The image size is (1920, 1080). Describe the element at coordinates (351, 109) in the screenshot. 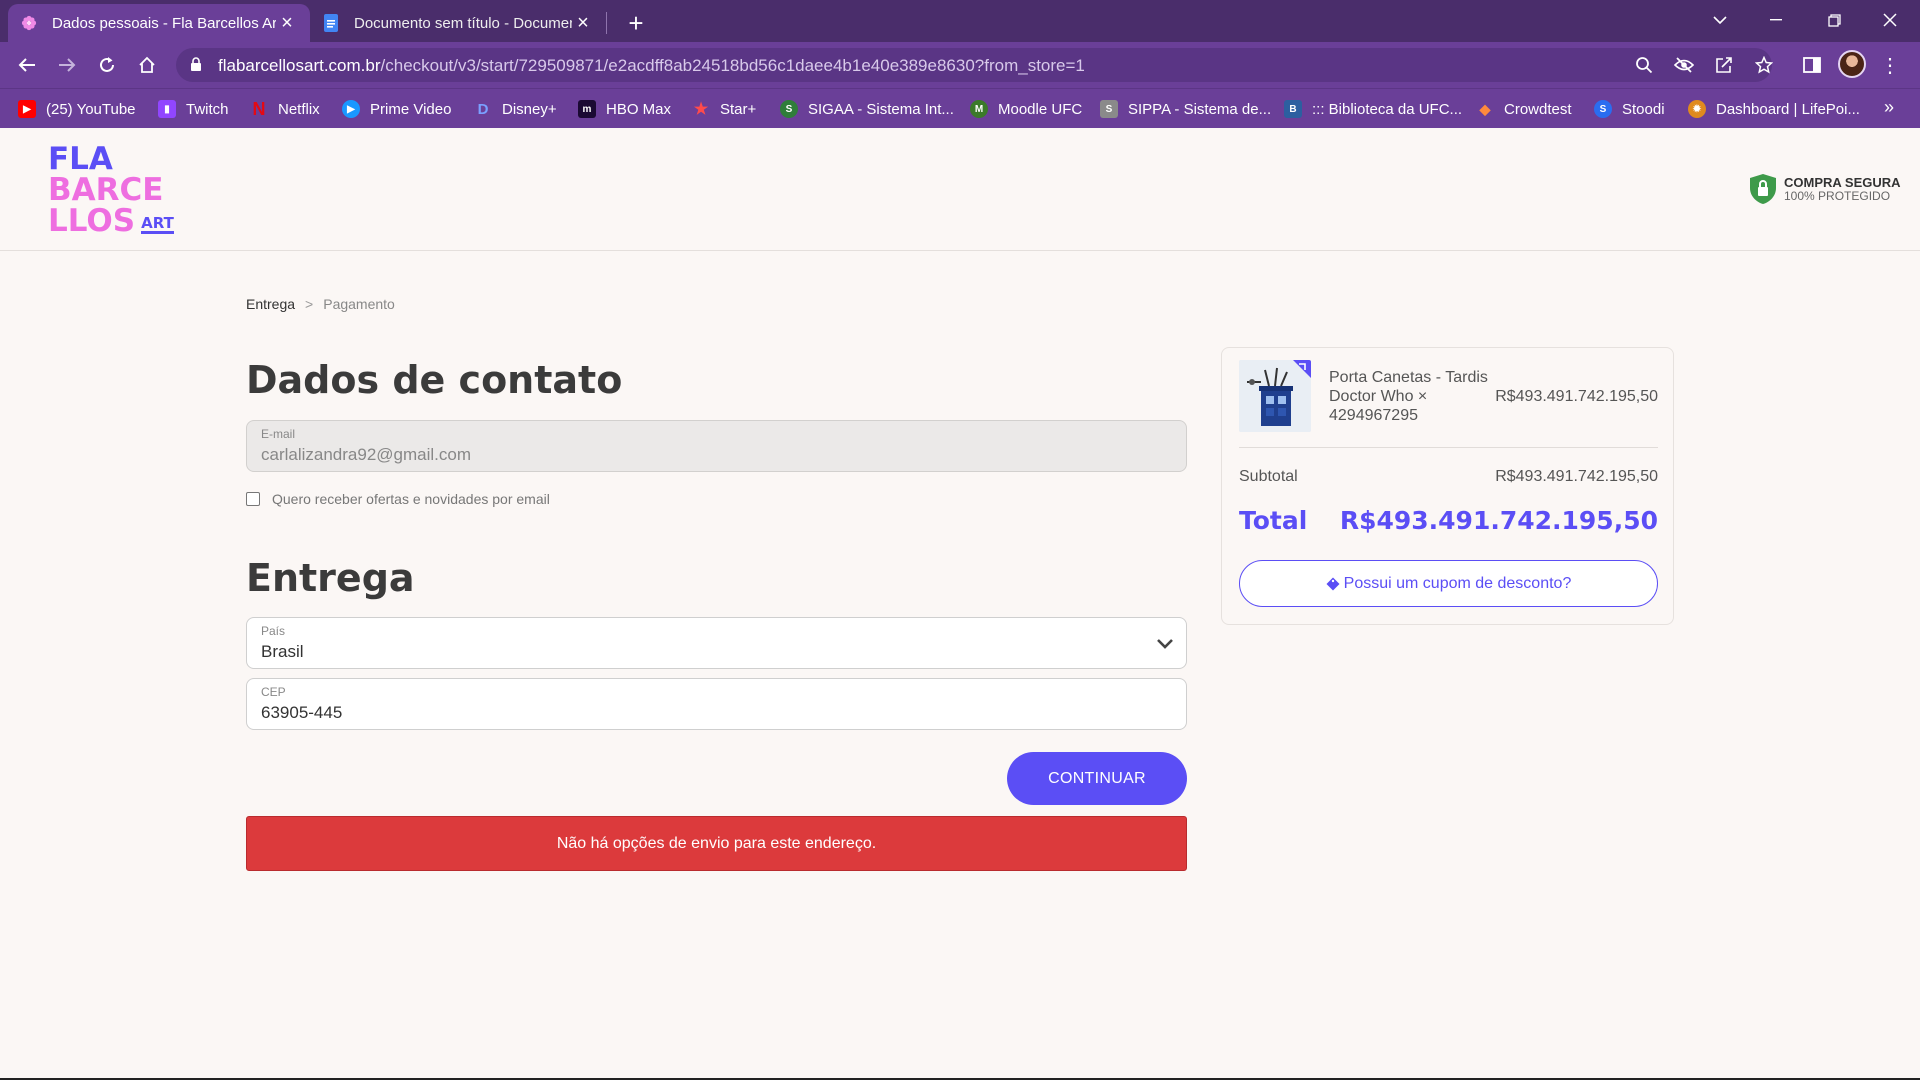

I see `prime-video-icon: ▶` at that location.